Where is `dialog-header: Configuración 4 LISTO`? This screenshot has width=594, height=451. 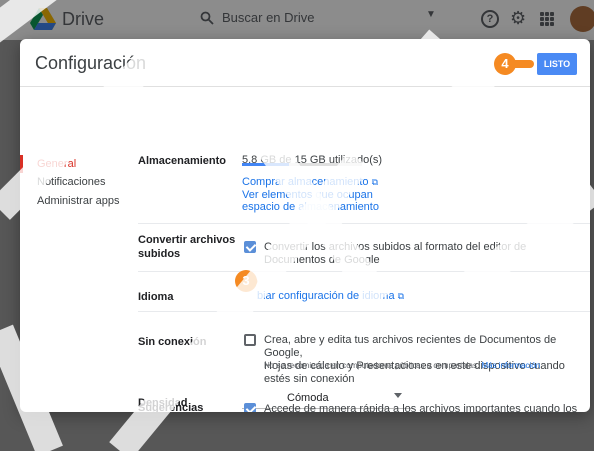 dialog-header: Configuración 4 LISTO is located at coordinates (305, 63).